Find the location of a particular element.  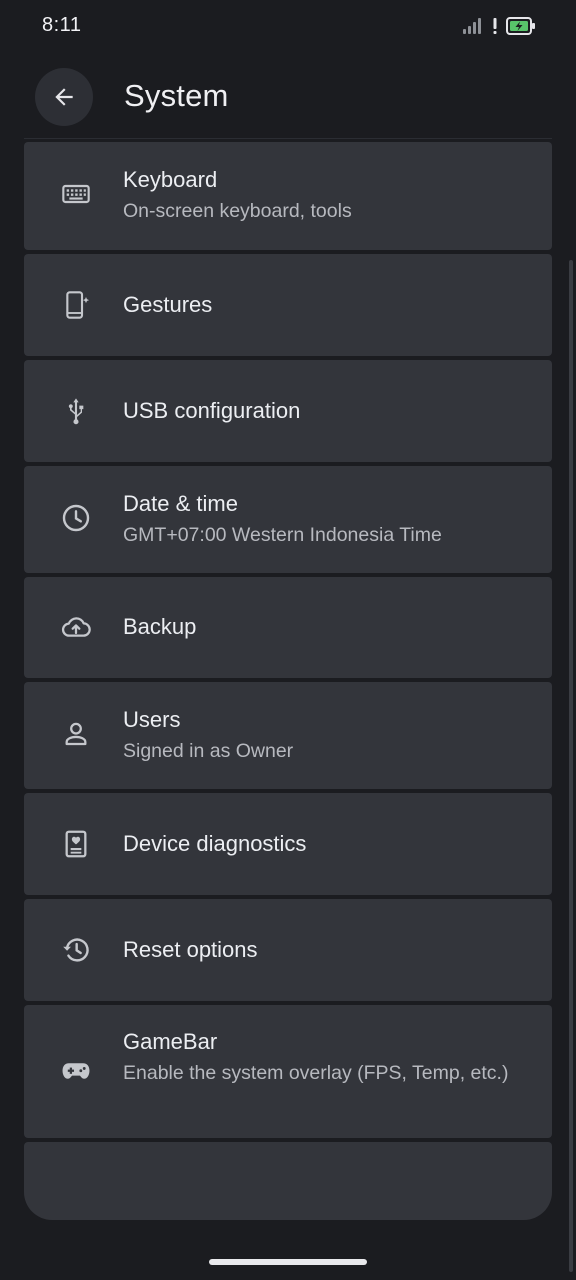

header-divider is located at coordinates (288, 138).